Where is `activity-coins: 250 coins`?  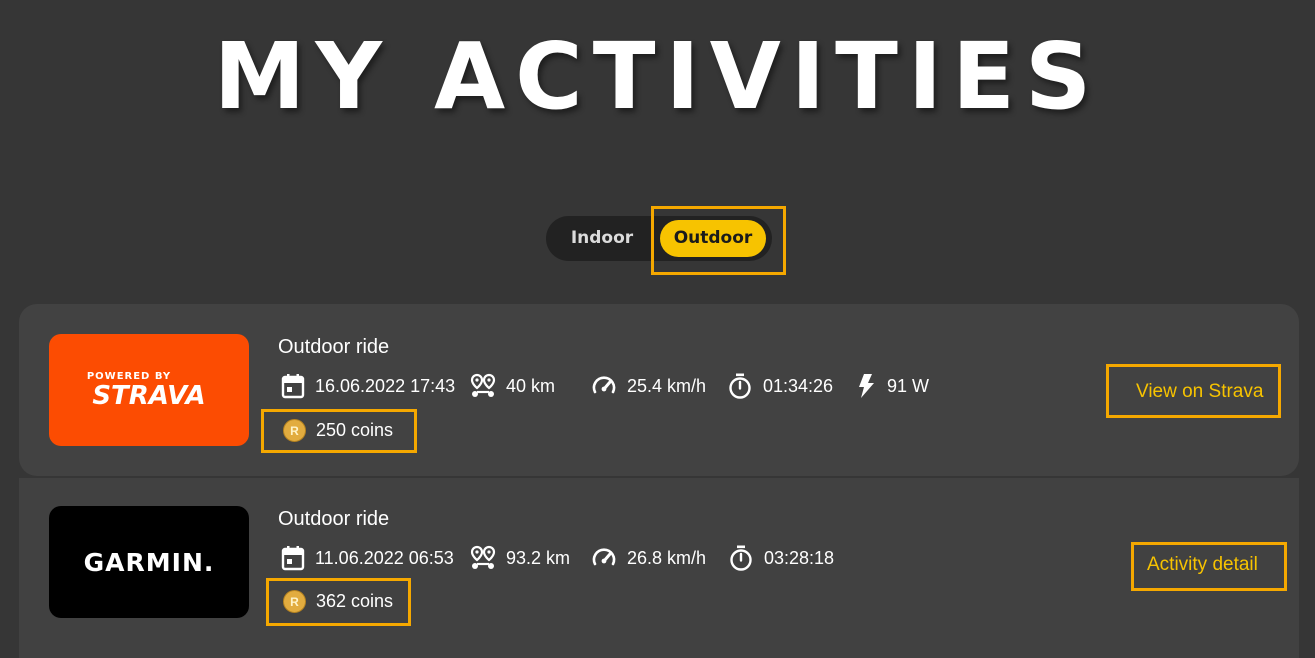
activity-coins: 250 coins is located at coordinates (355, 430).